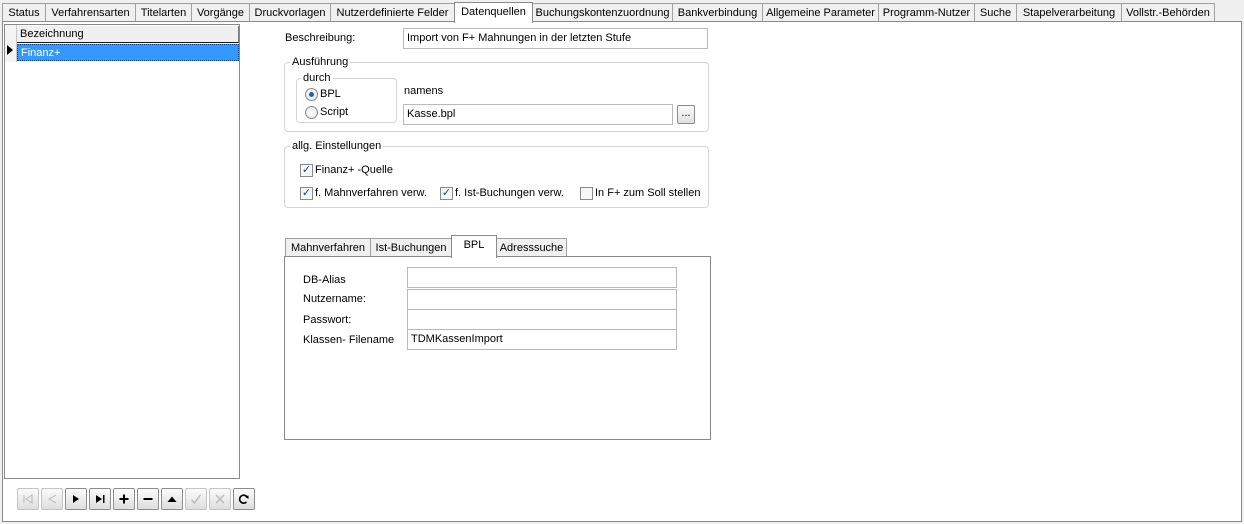 The image size is (1244, 524). Describe the element at coordinates (474, 246) in the screenshot. I see `tab-bpl: BPL` at that location.